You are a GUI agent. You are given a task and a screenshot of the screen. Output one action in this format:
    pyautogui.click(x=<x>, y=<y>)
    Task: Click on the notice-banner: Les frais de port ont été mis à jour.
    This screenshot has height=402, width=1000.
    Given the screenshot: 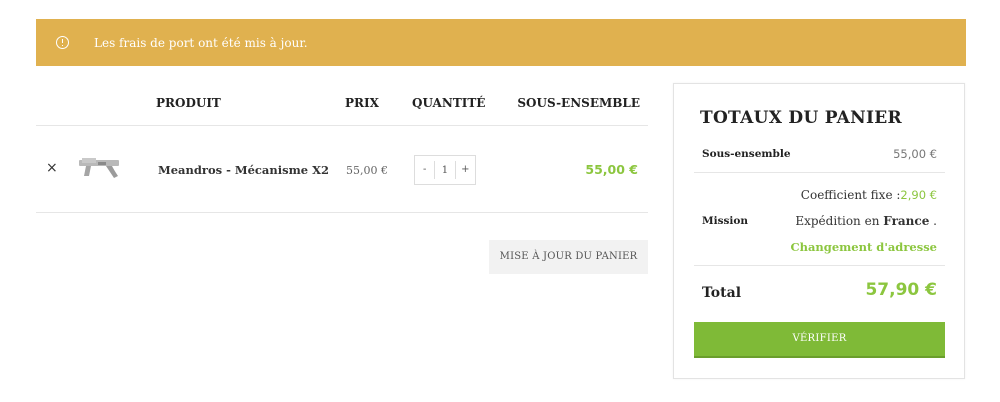 What is the action you would take?
    pyautogui.click(x=501, y=42)
    